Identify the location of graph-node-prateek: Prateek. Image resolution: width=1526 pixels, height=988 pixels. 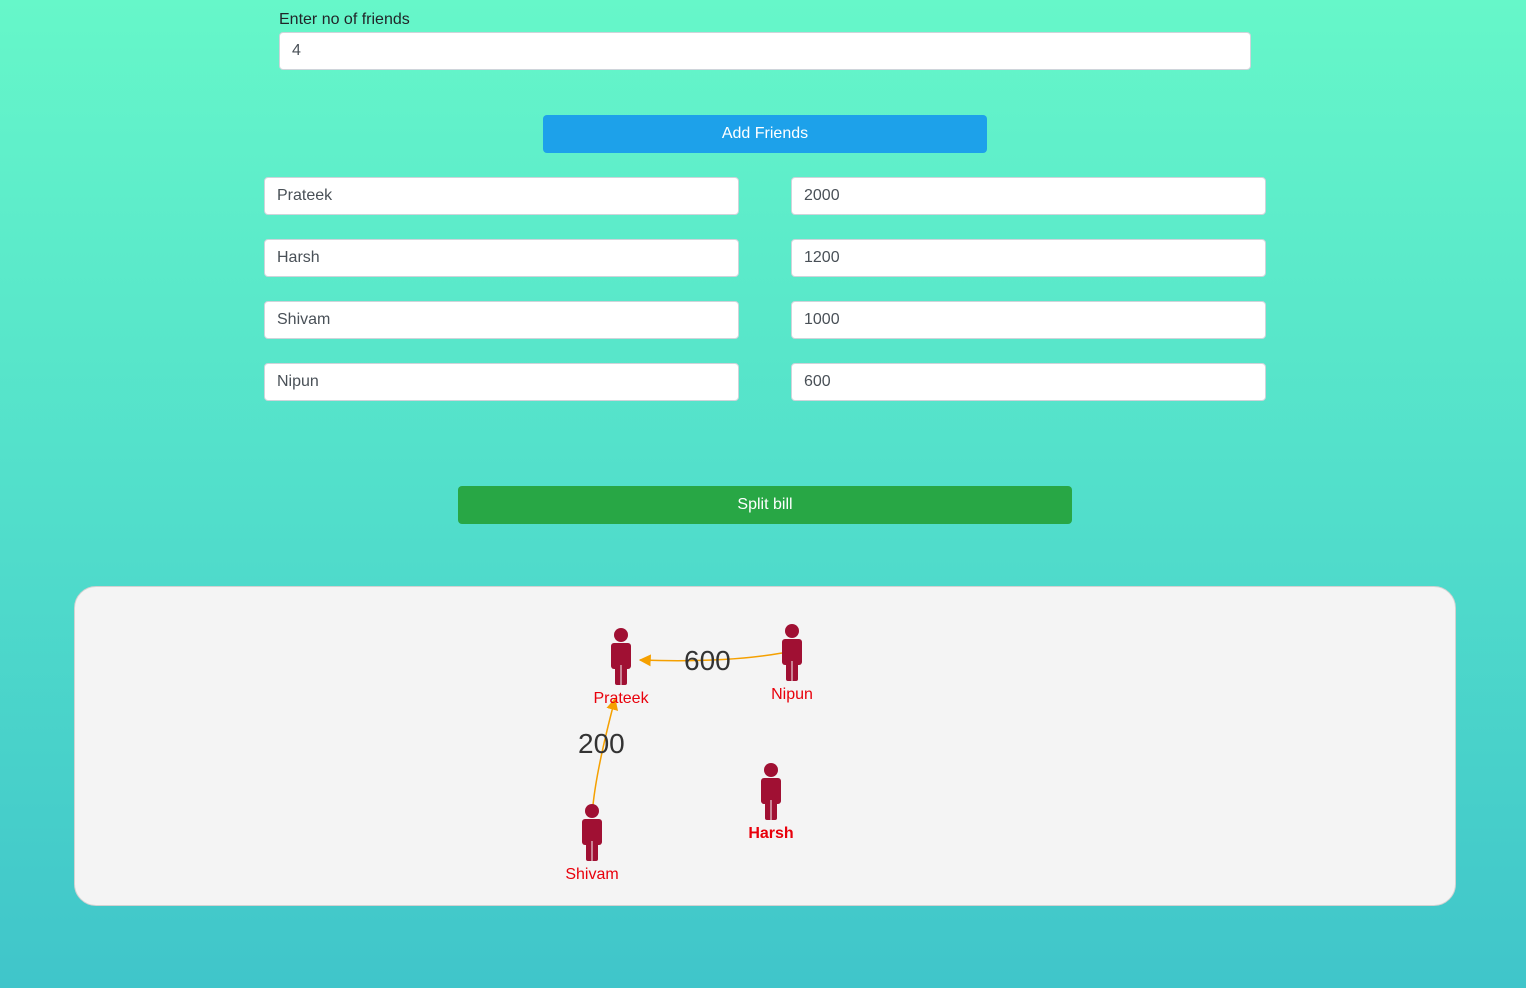
(621, 667).